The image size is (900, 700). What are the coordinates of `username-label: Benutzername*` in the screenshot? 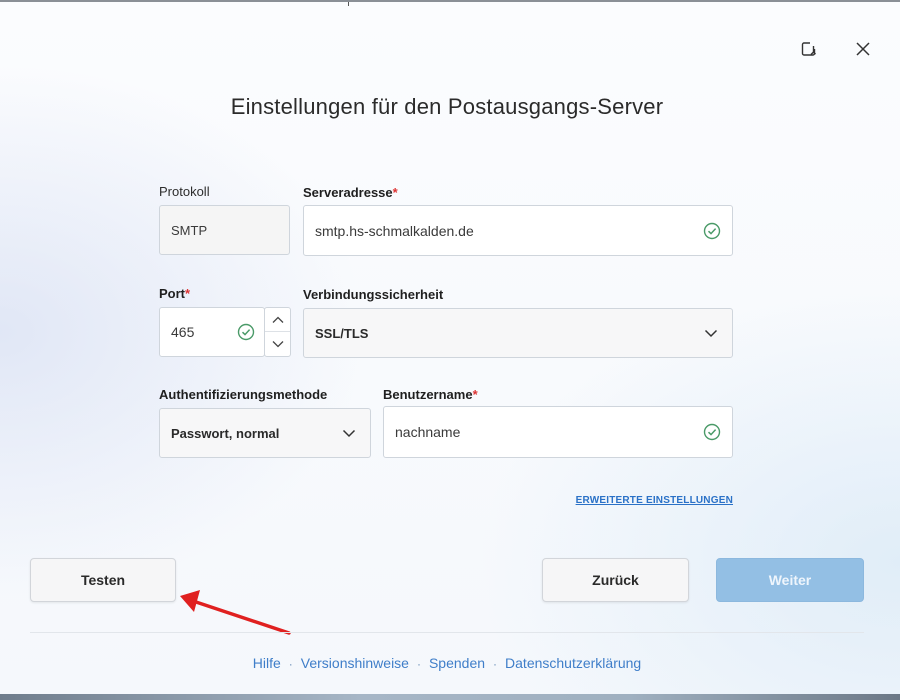 It's located at (430, 394).